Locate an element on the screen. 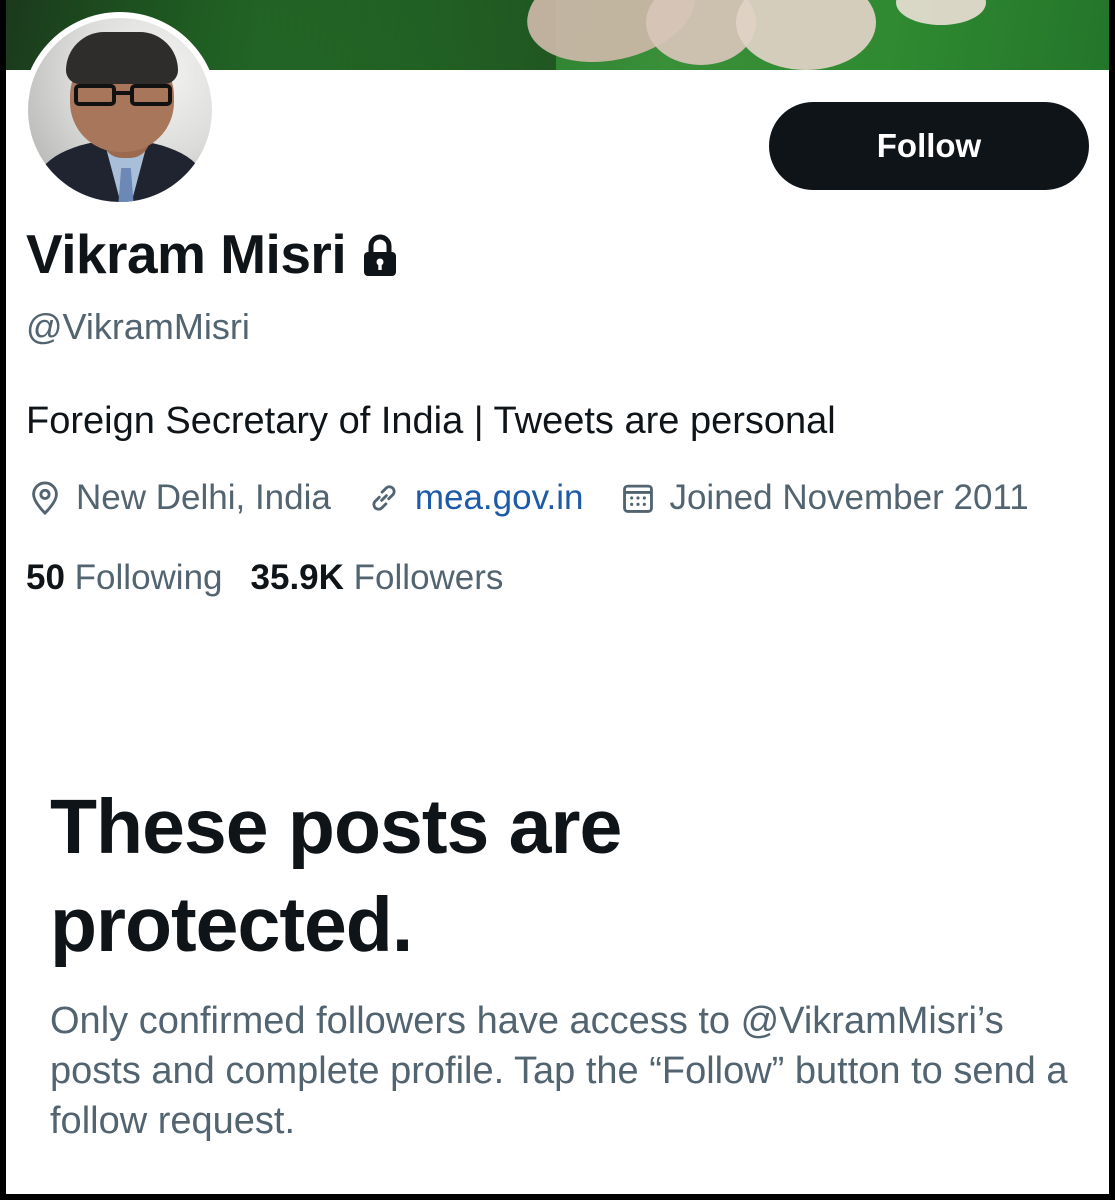 This screenshot has height=1200, width=1115. profile-name: Vikram Misri is located at coordinates (186, 254).